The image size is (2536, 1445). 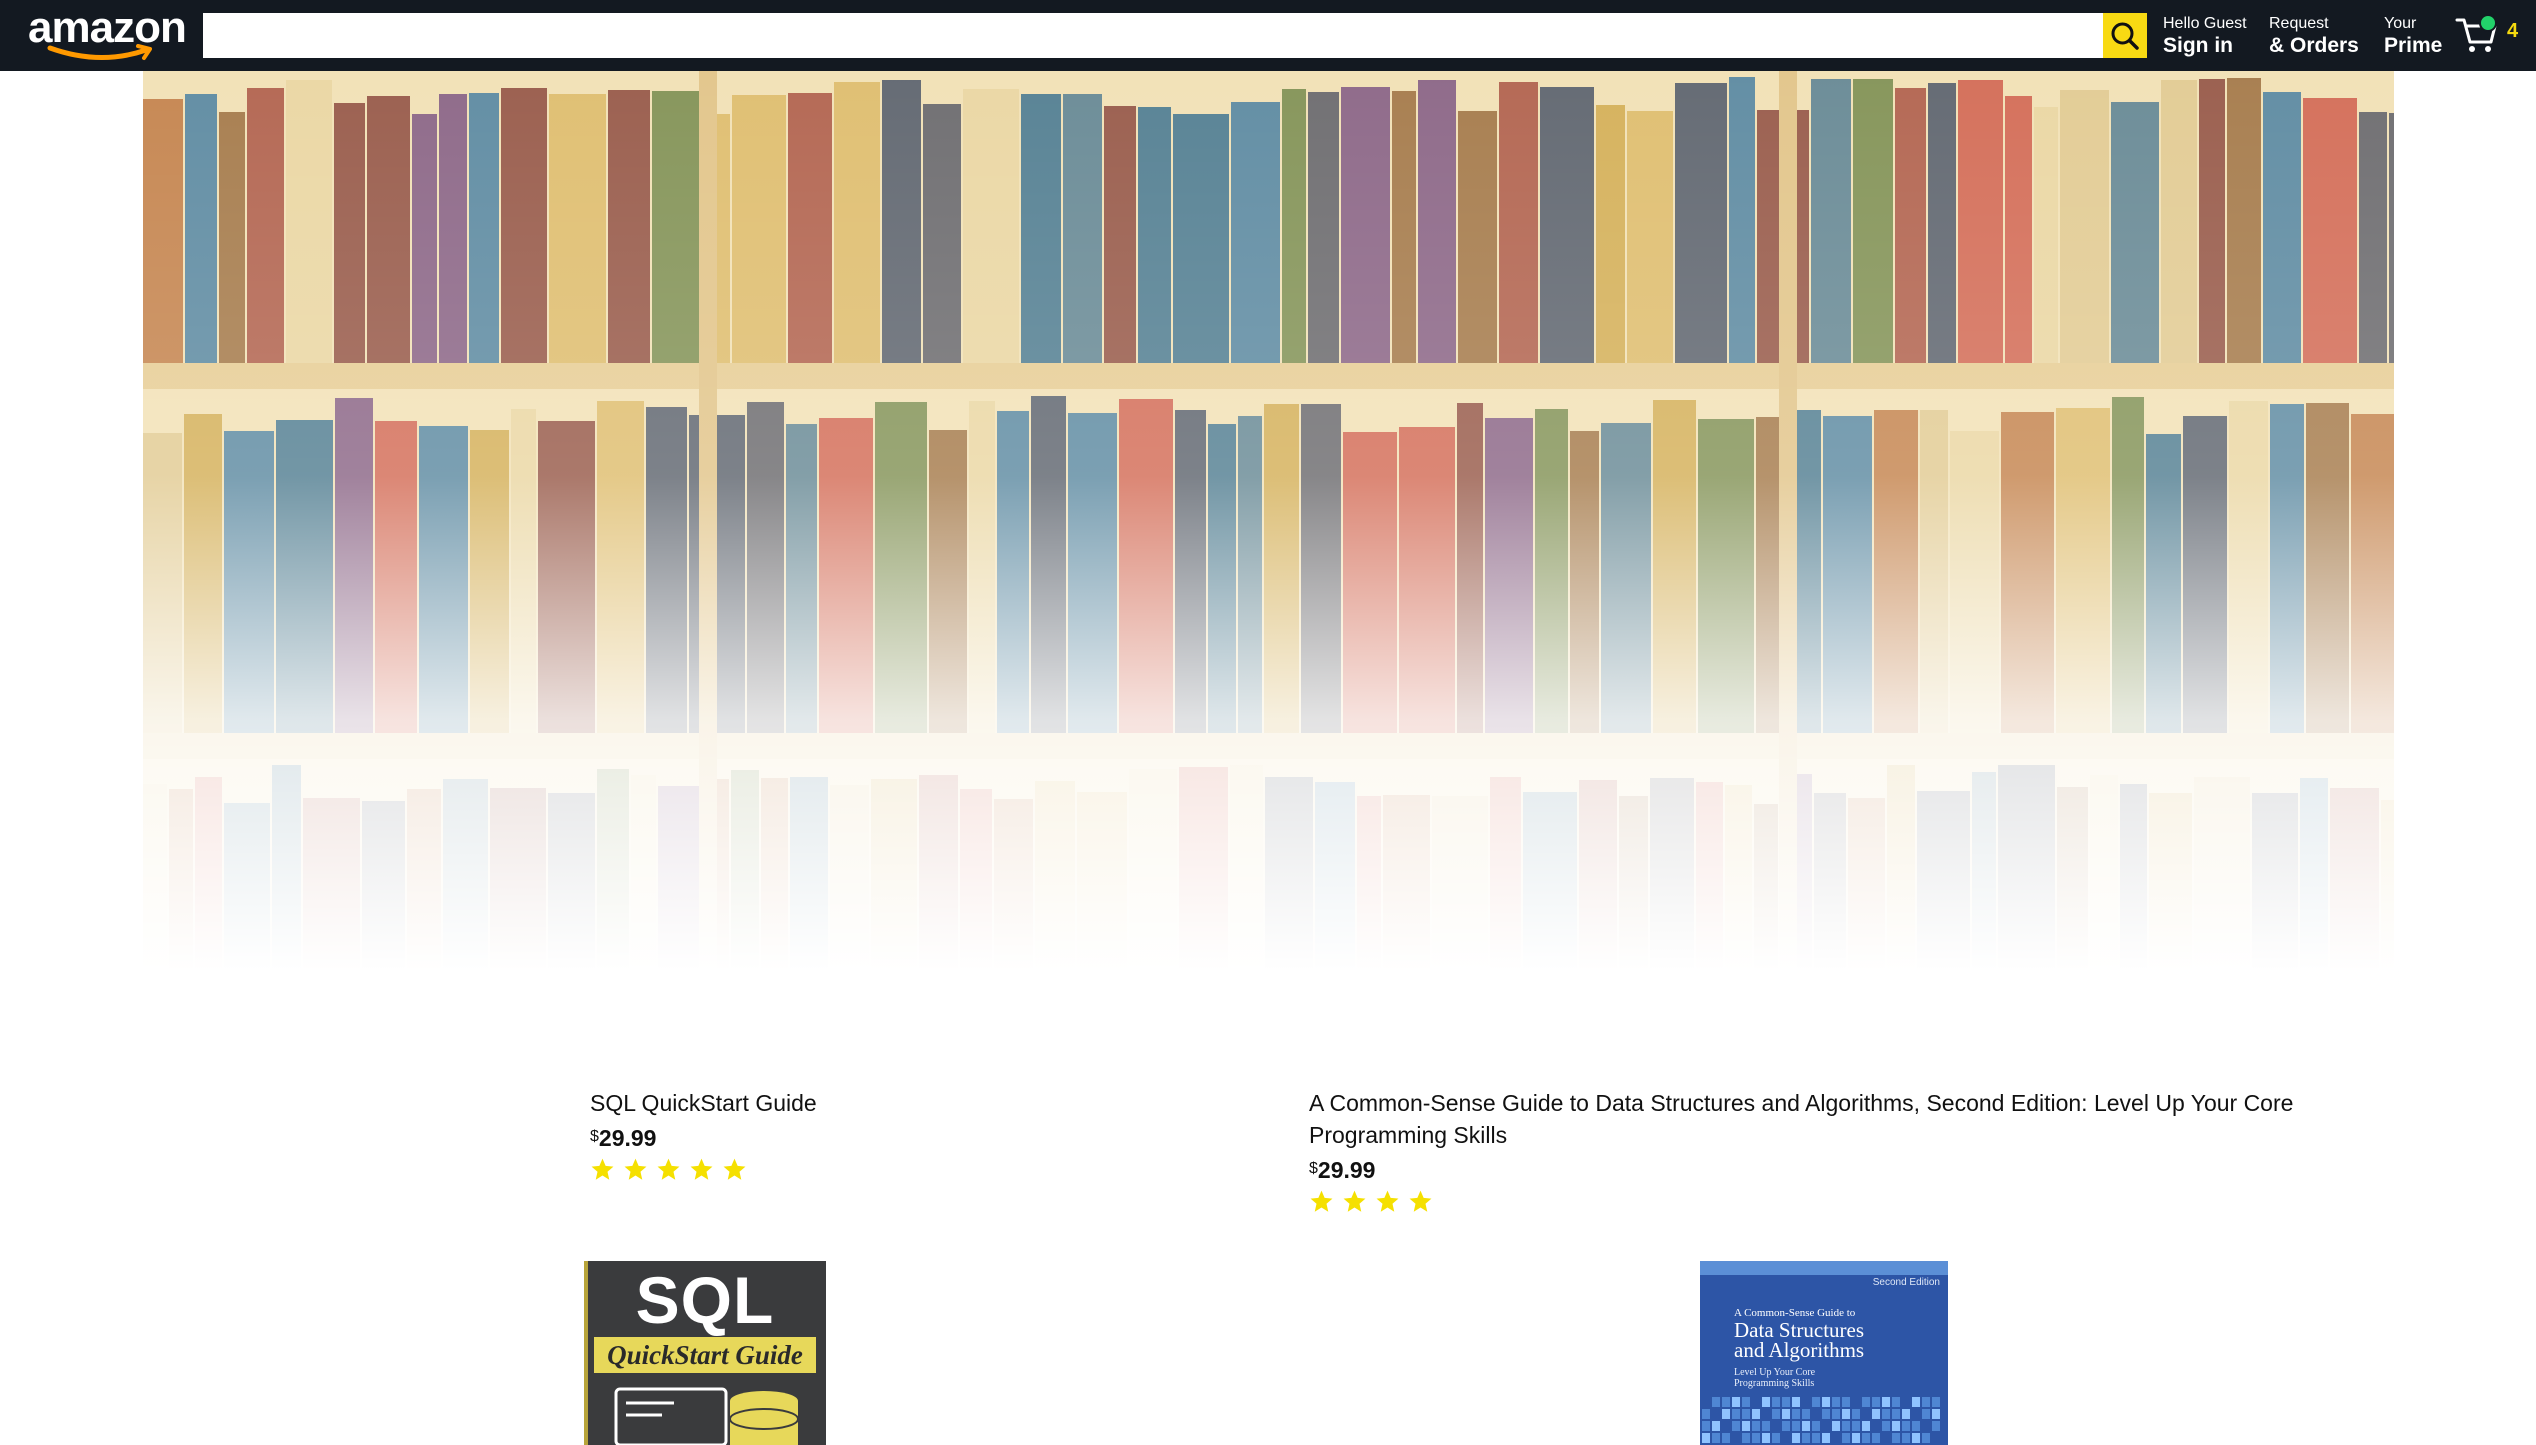 I want to click on cover-line5: Programming Skills, so click(x=1774, y=1383).